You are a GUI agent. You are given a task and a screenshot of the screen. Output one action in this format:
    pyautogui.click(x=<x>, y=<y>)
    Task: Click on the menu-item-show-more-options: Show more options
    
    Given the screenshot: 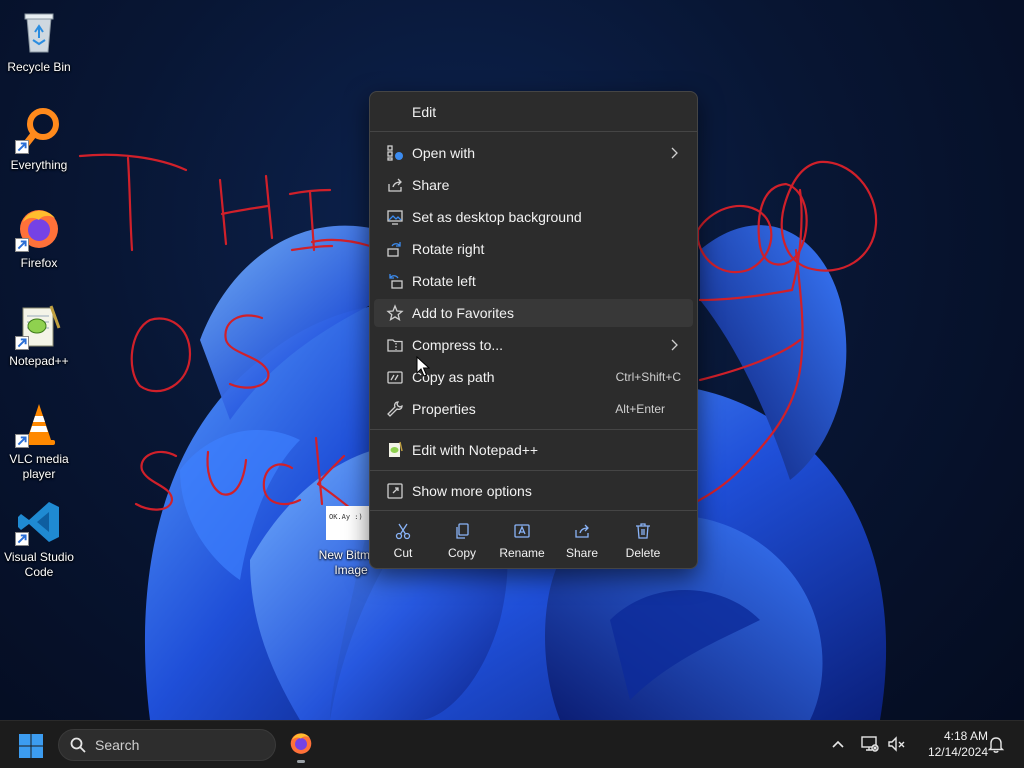 What is the action you would take?
    pyautogui.click(x=533, y=491)
    